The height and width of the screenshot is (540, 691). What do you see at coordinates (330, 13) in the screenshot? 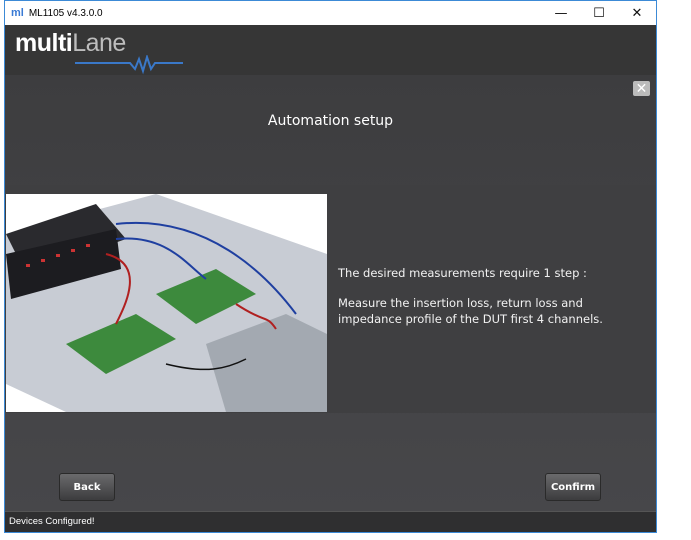
I see `title-bar: ml ML1105 v4.3.0.0 — ☐ ✕` at bounding box center [330, 13].